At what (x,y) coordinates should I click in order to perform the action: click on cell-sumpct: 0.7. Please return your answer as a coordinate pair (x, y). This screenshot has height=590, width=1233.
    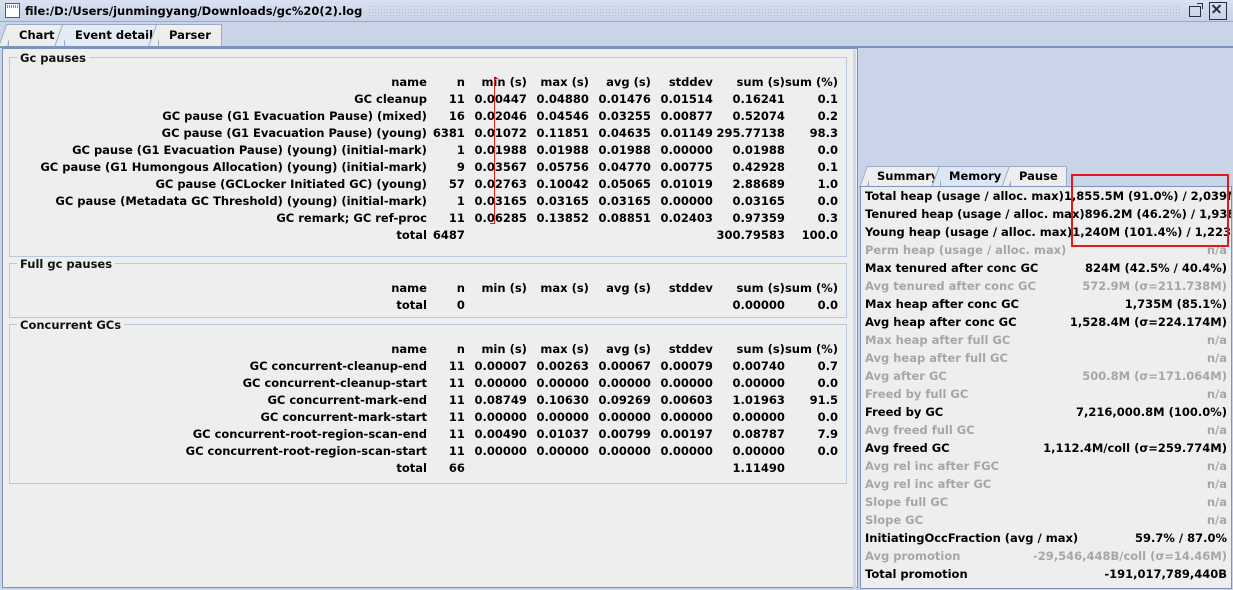
    Looking at the image, I should click on (827, 366).